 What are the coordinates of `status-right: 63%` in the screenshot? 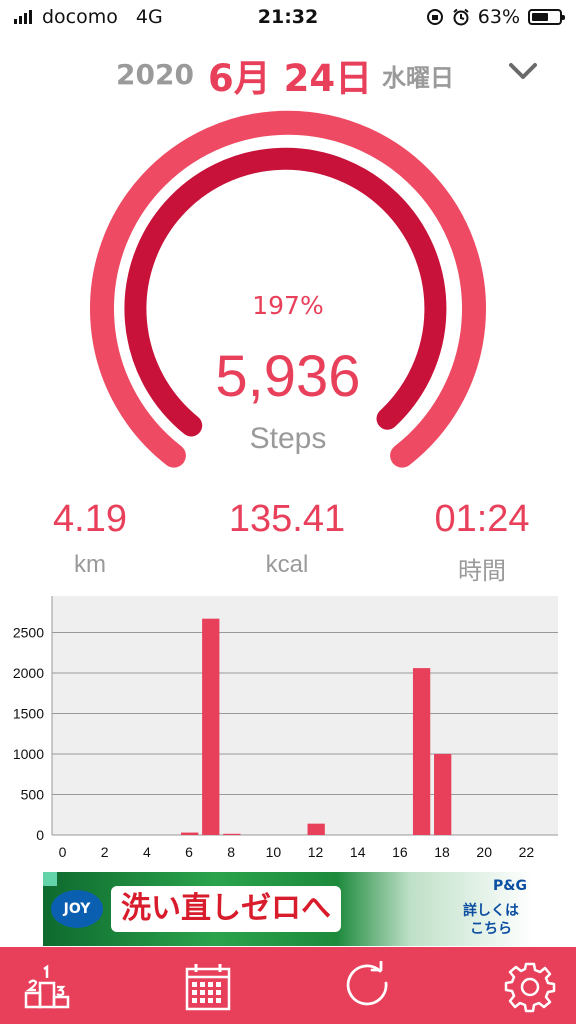 It's located at (495, 17).